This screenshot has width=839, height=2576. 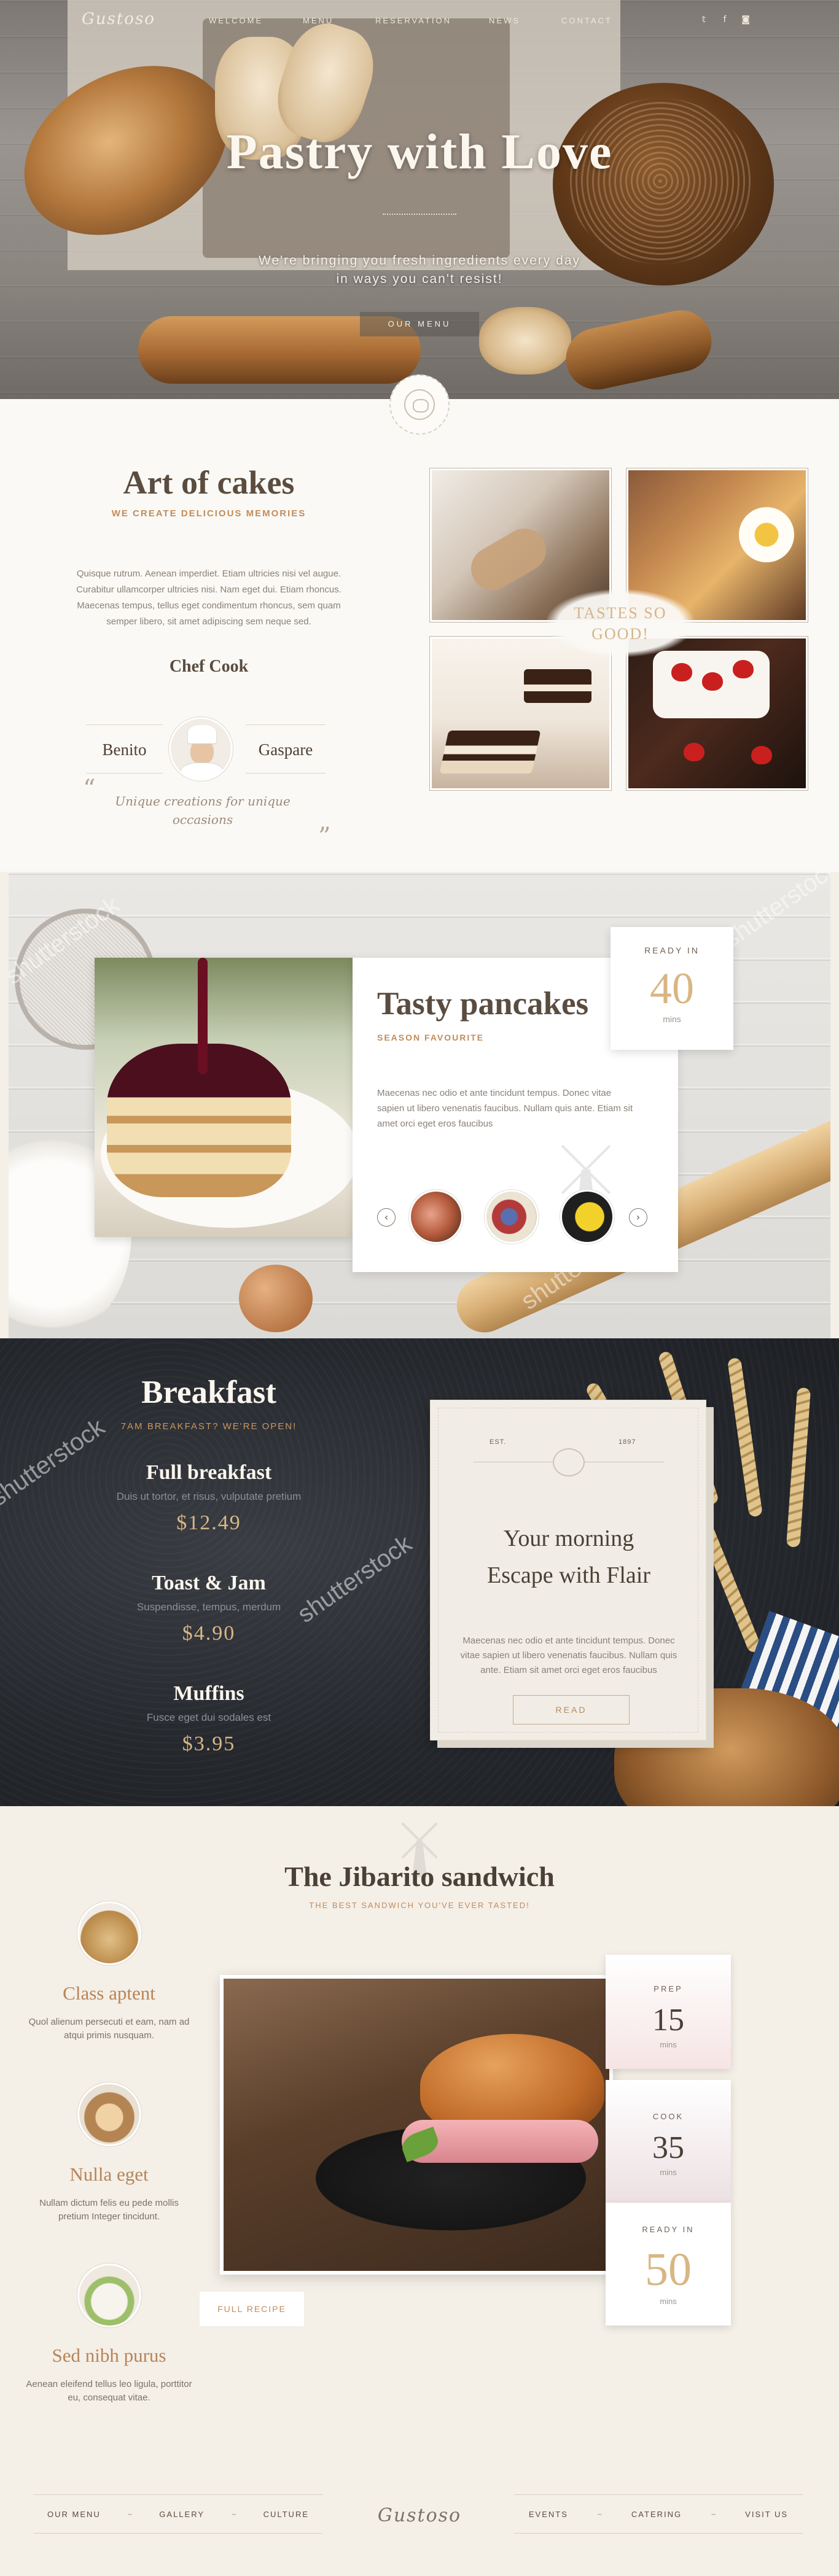 I want to click on section-title: Art of cakes, so click(x=209, y=482).